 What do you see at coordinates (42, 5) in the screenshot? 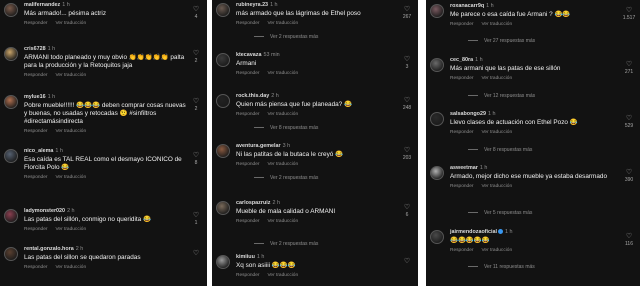
I see `username-text: malifernandez` at bounding box center [42, 5].